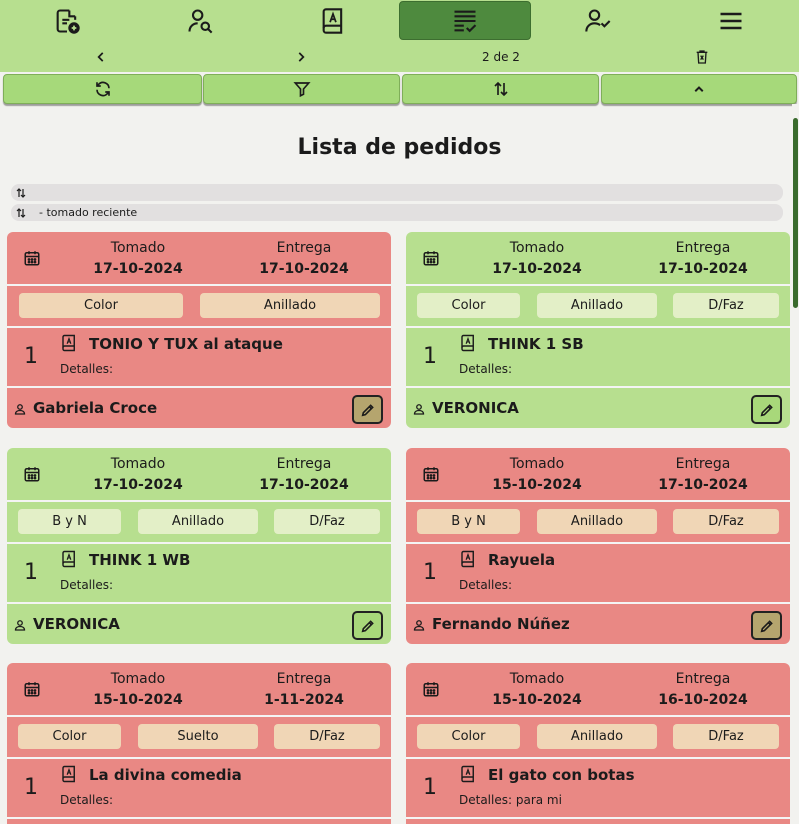 Image resolution: width=799 pixels, height=824 pixels. I want to click on nav-books-button, so click(332, 21).